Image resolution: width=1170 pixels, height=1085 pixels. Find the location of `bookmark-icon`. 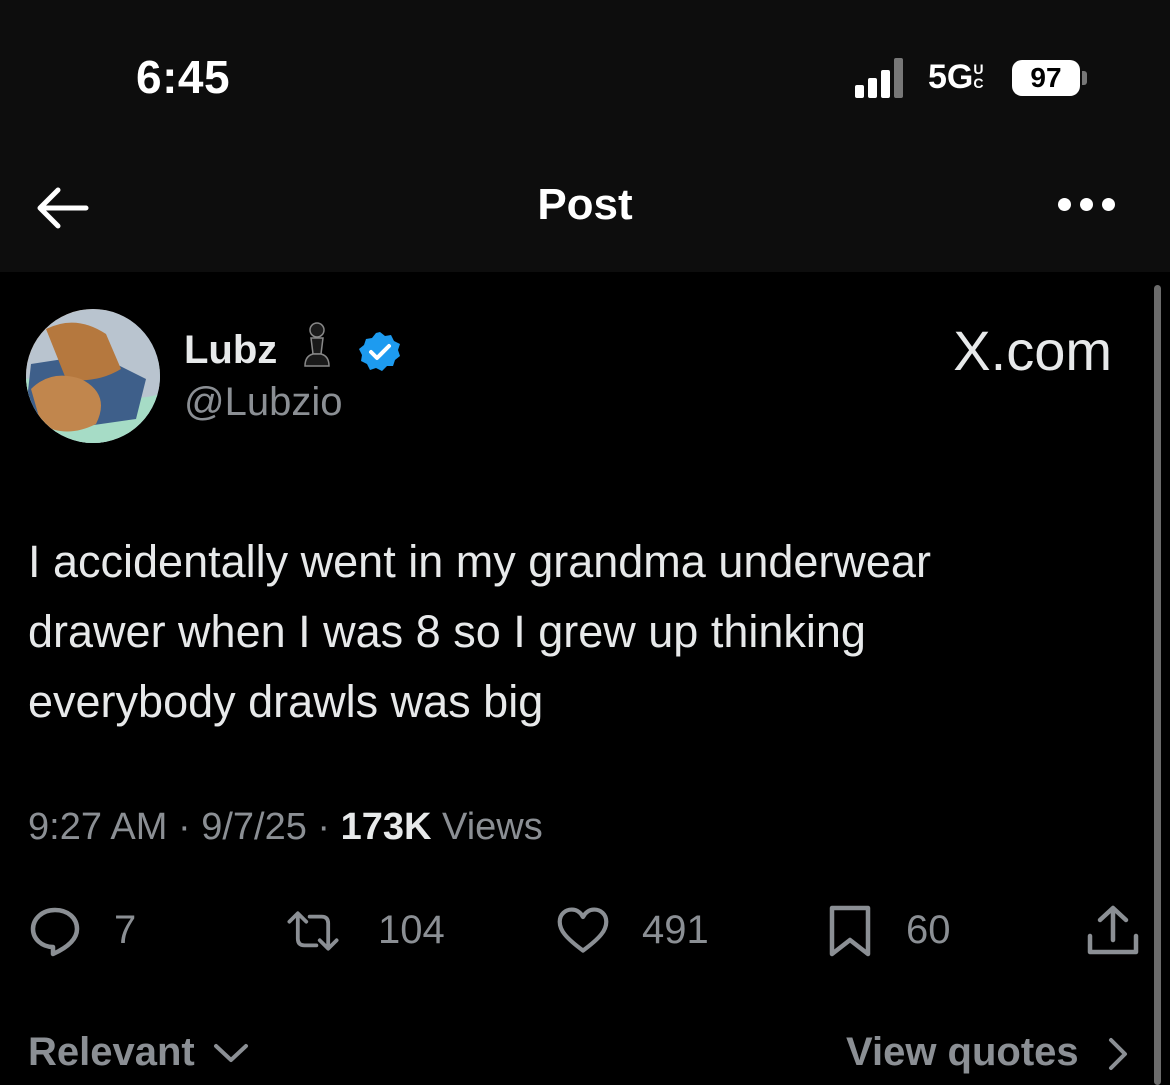

bookmark-icon is located at coordinates (851, 931).